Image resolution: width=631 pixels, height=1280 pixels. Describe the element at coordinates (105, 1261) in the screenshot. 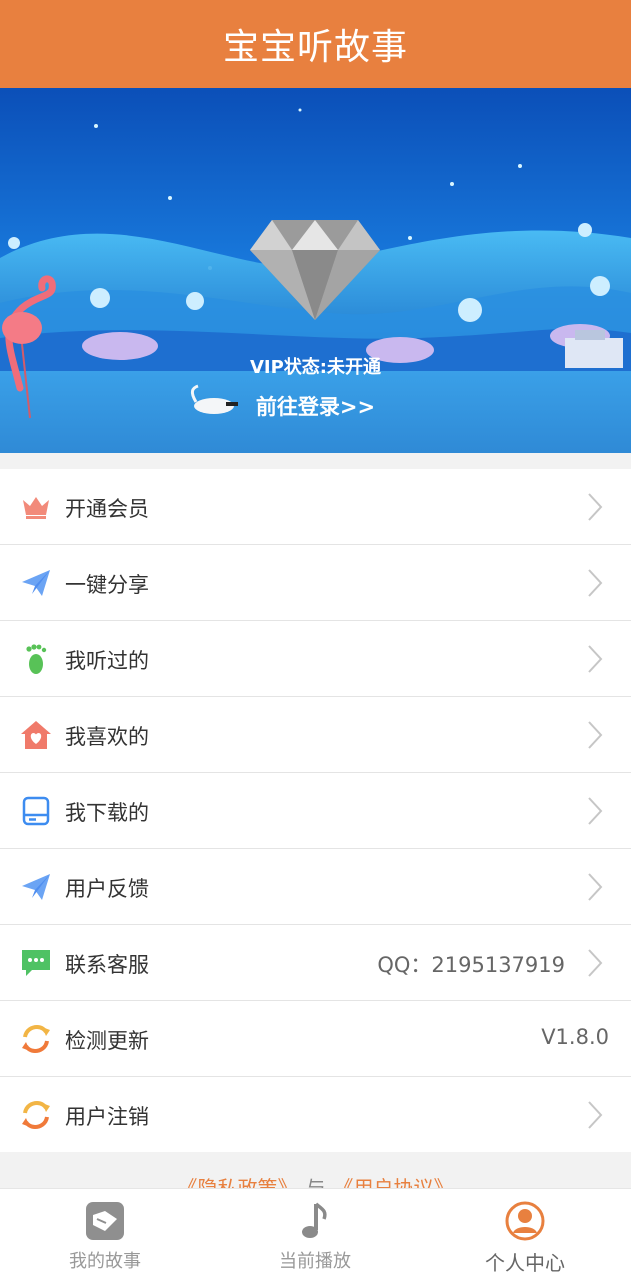

I see `tab-label: 我的故事` at that location.